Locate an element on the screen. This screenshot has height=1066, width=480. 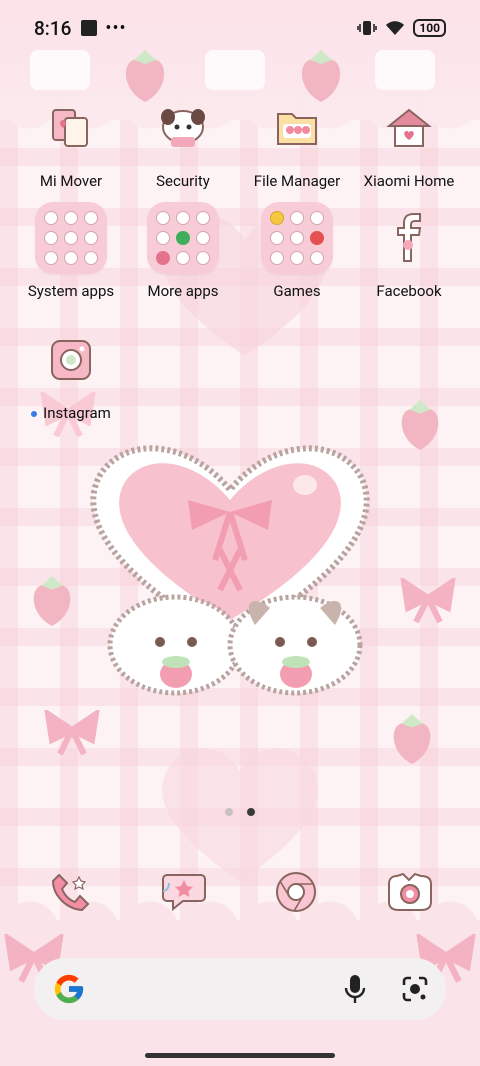
dock-chrome is located at coordinates (296, 892).